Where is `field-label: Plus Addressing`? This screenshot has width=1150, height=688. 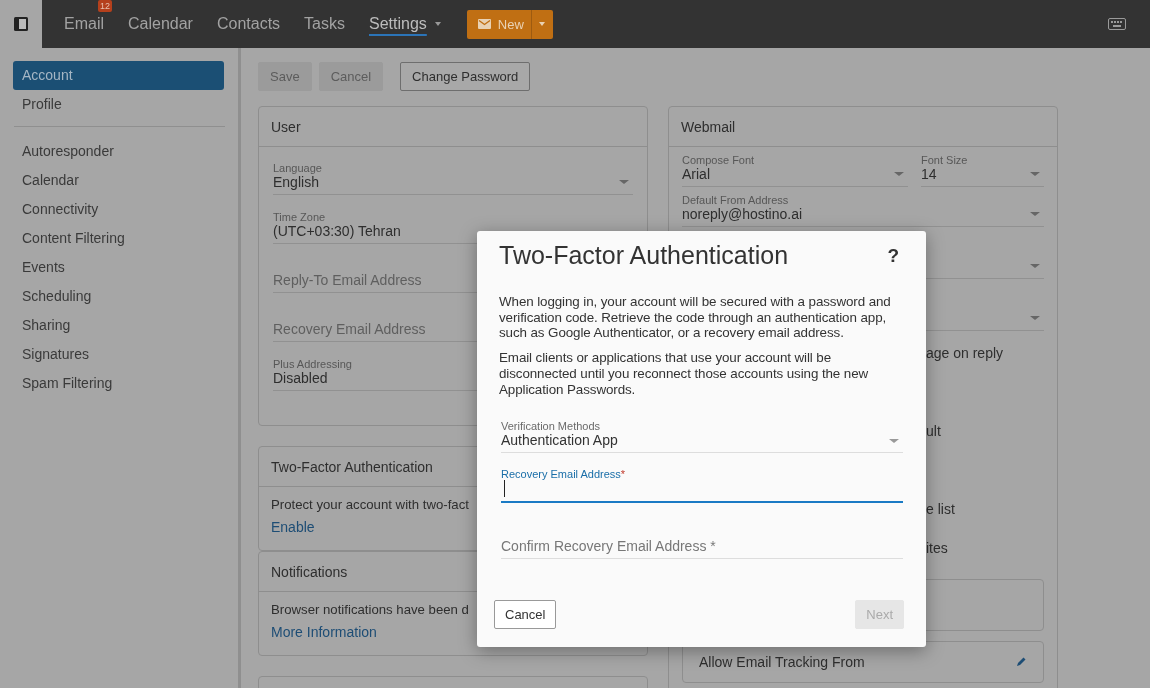 field-label: Plus Addressing is located at coordinates (312, 364).